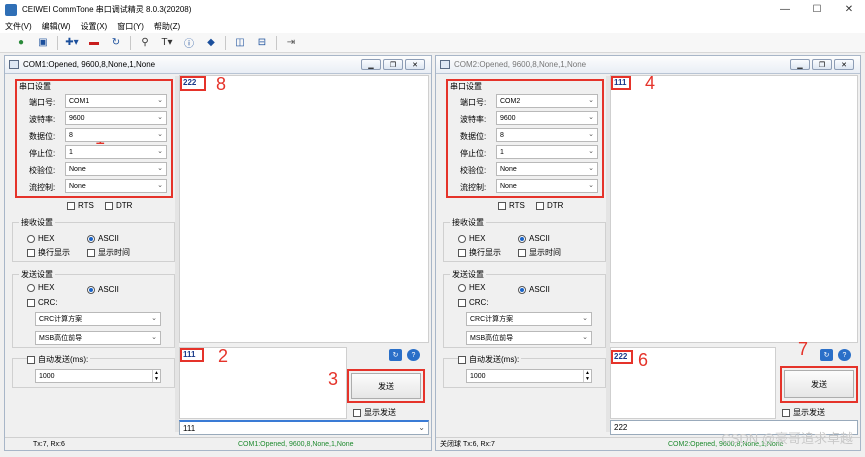 The width and height of the screenshot is (865, 457). I want to click on book-icon: ◆, so click(211, 43).